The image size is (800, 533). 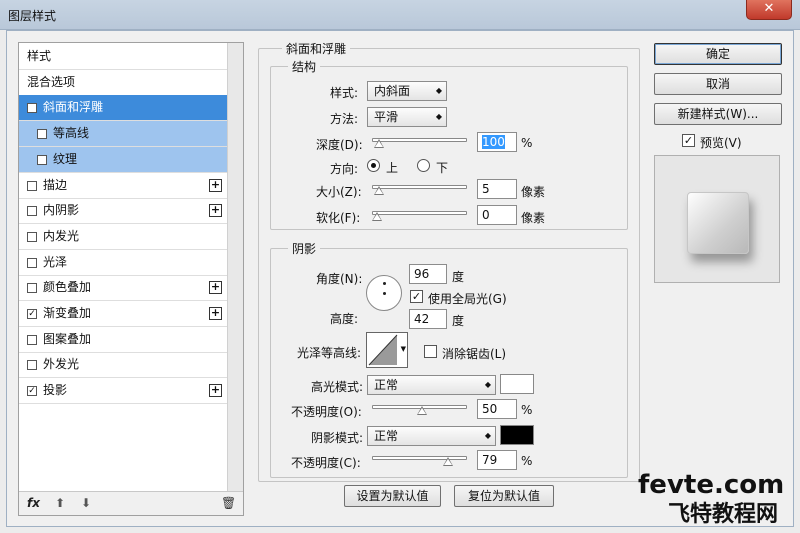 What do you see at coordinates (419, 140) in the screenshot?
I see `depth-slider` at bounding box center [419, 140].